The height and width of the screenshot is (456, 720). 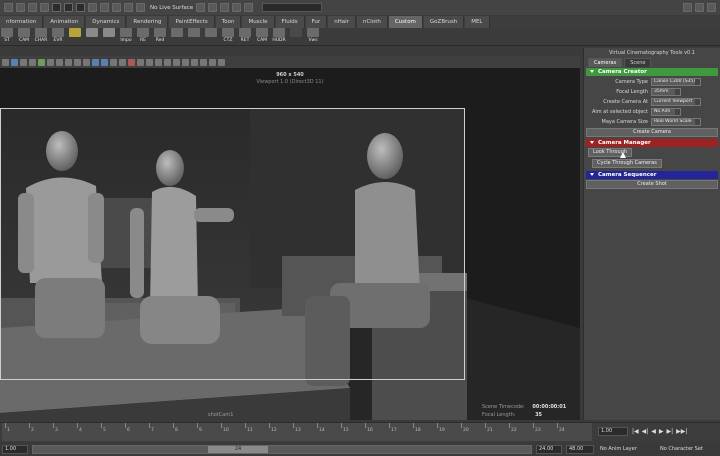 What do you see at coordinates (185, 62) in the screenshot?
I see `depth-of-field-icon` at bounding box center [185, 62].